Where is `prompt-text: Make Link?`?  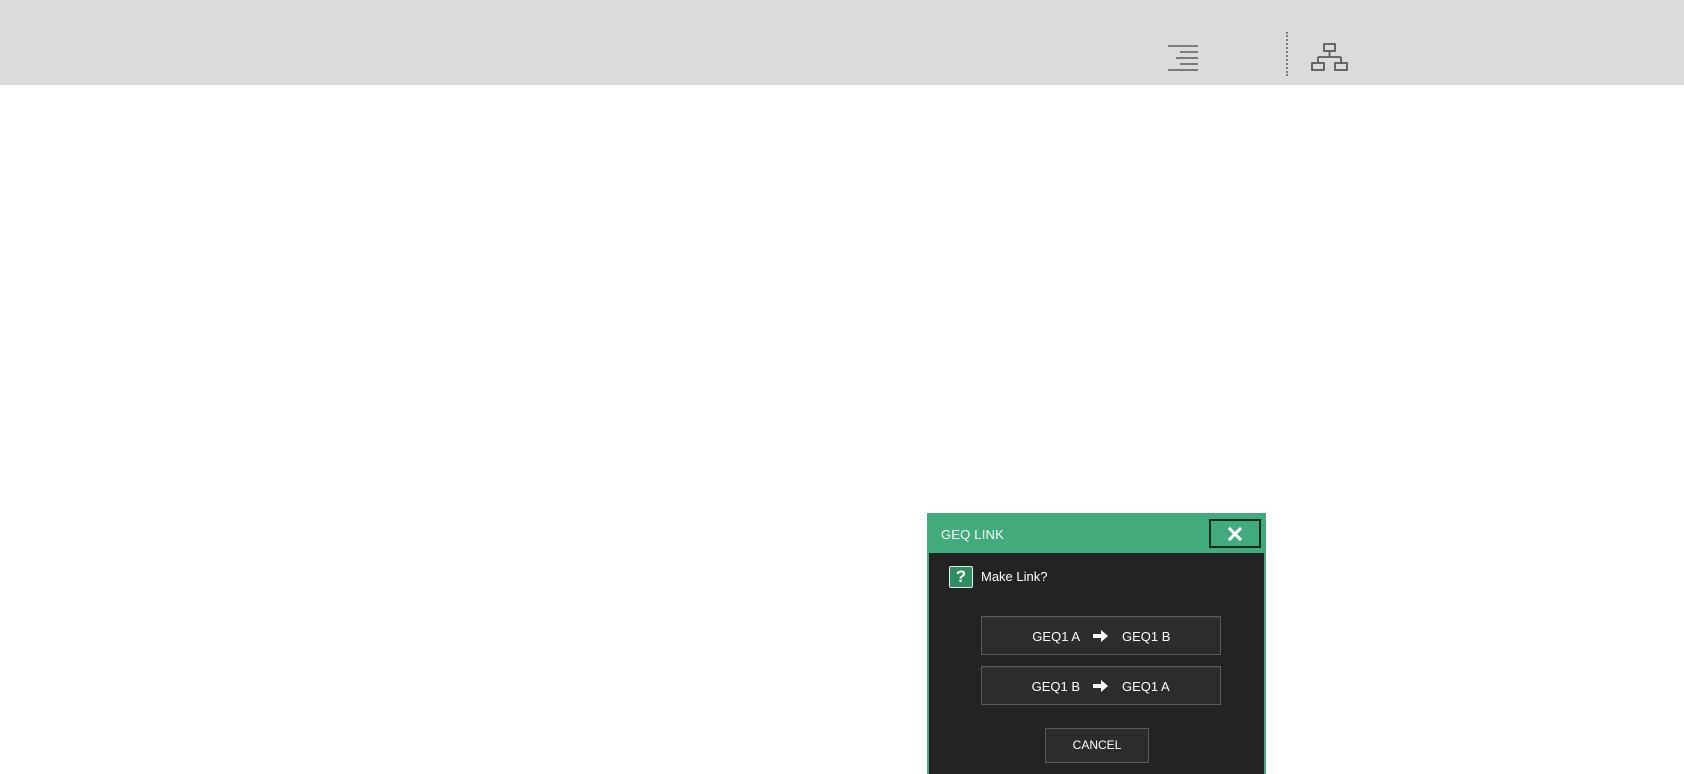 prompt-text: Make Link? is located at coordinates (1014, 576).